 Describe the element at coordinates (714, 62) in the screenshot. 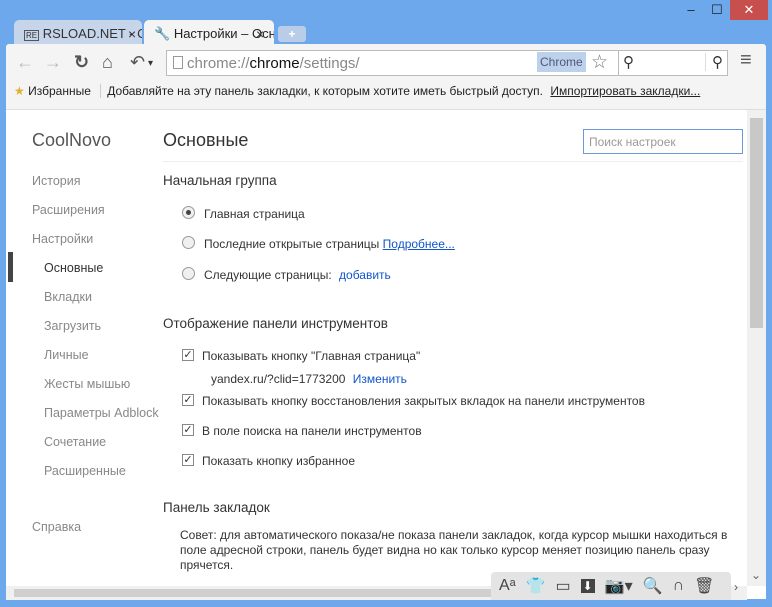

I see `search-button: ⚲` at that location.